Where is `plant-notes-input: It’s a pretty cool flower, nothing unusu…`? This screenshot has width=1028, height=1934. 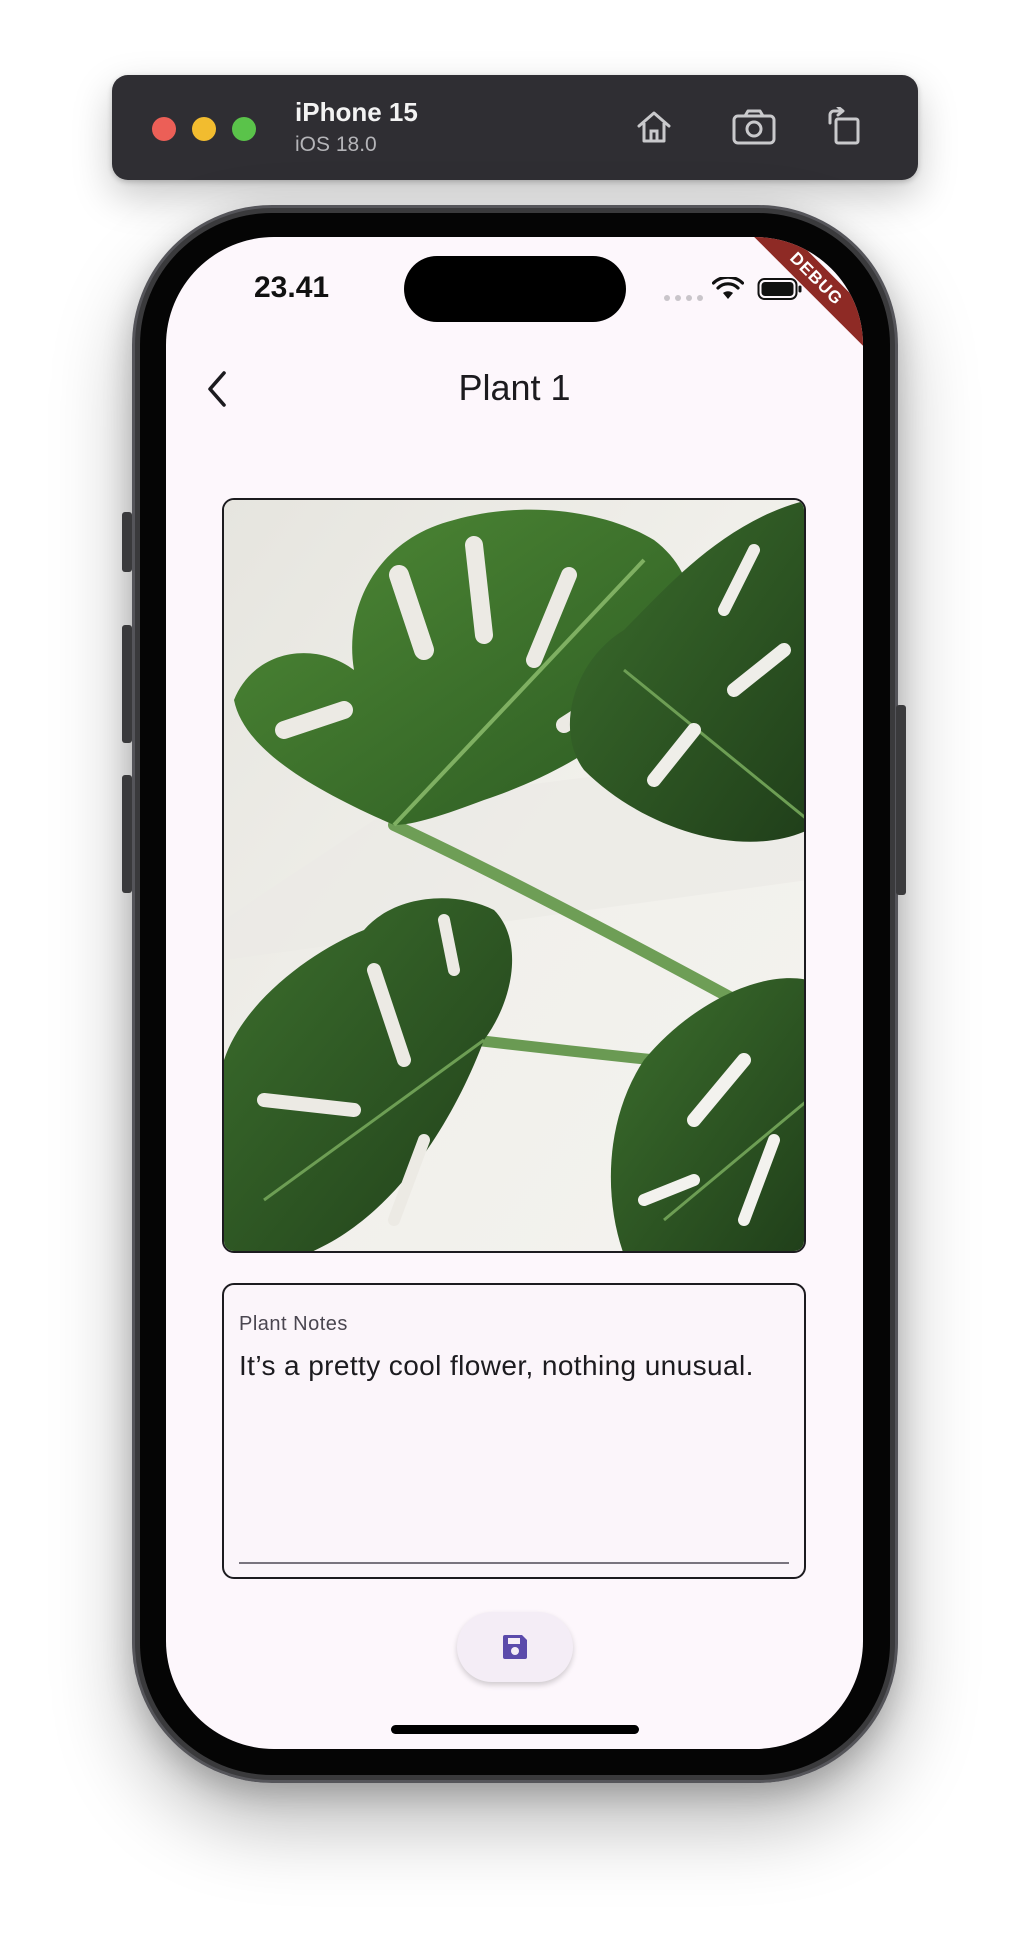 plant-notes-input: It’s a pretty cool flower, nothing unusu… is located at coordinates (509, 1366).